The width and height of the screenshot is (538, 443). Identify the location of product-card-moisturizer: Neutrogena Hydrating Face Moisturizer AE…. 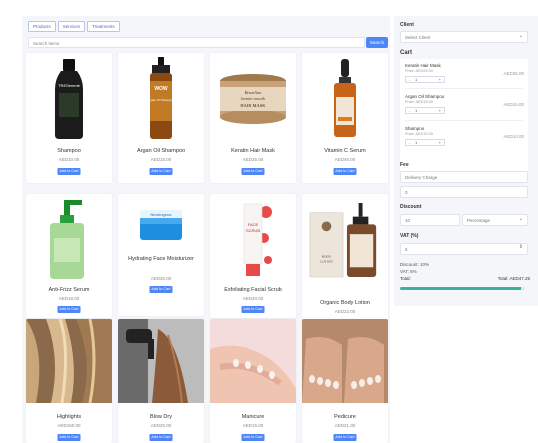
(161, 255).